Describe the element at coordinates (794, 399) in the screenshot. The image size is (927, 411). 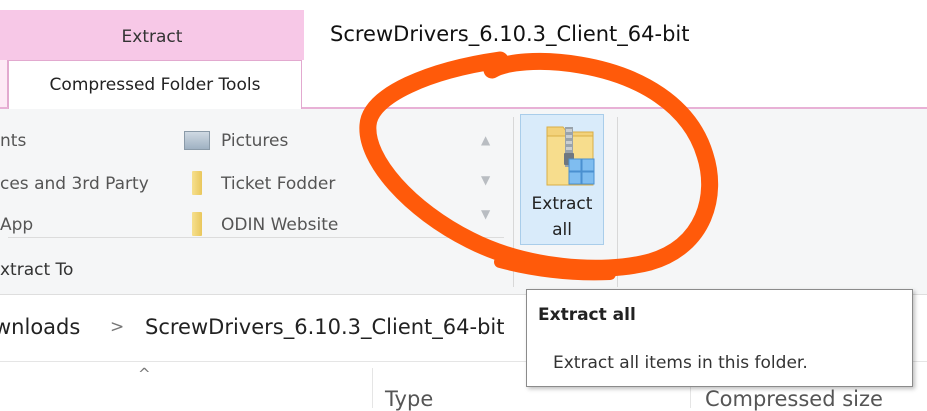
I see `column-header-compressed-size: Compressed size` at that location.